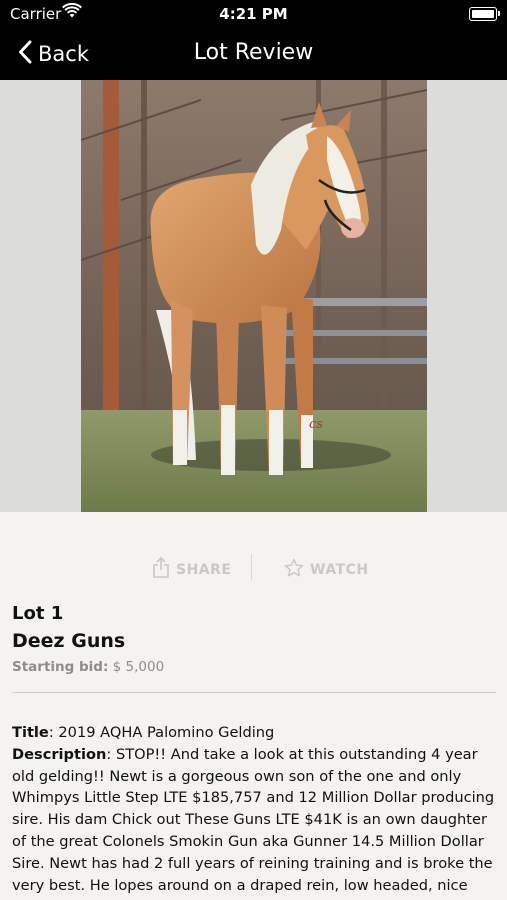  What do you see at coordinates (251, 567) in the screenshot?
I see `actions-divider` at bounding box center [251, 567].